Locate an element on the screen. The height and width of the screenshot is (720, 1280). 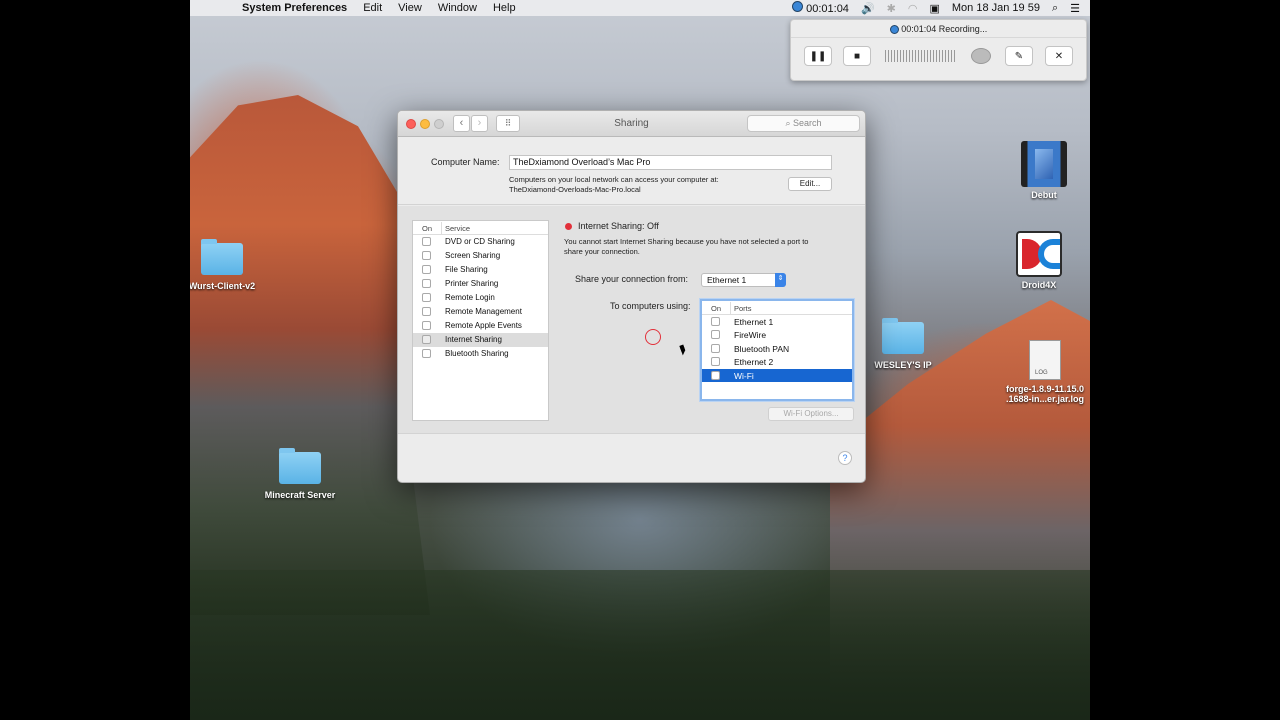
service-row: Remote Apple Events is located at coordinates (480, 326).